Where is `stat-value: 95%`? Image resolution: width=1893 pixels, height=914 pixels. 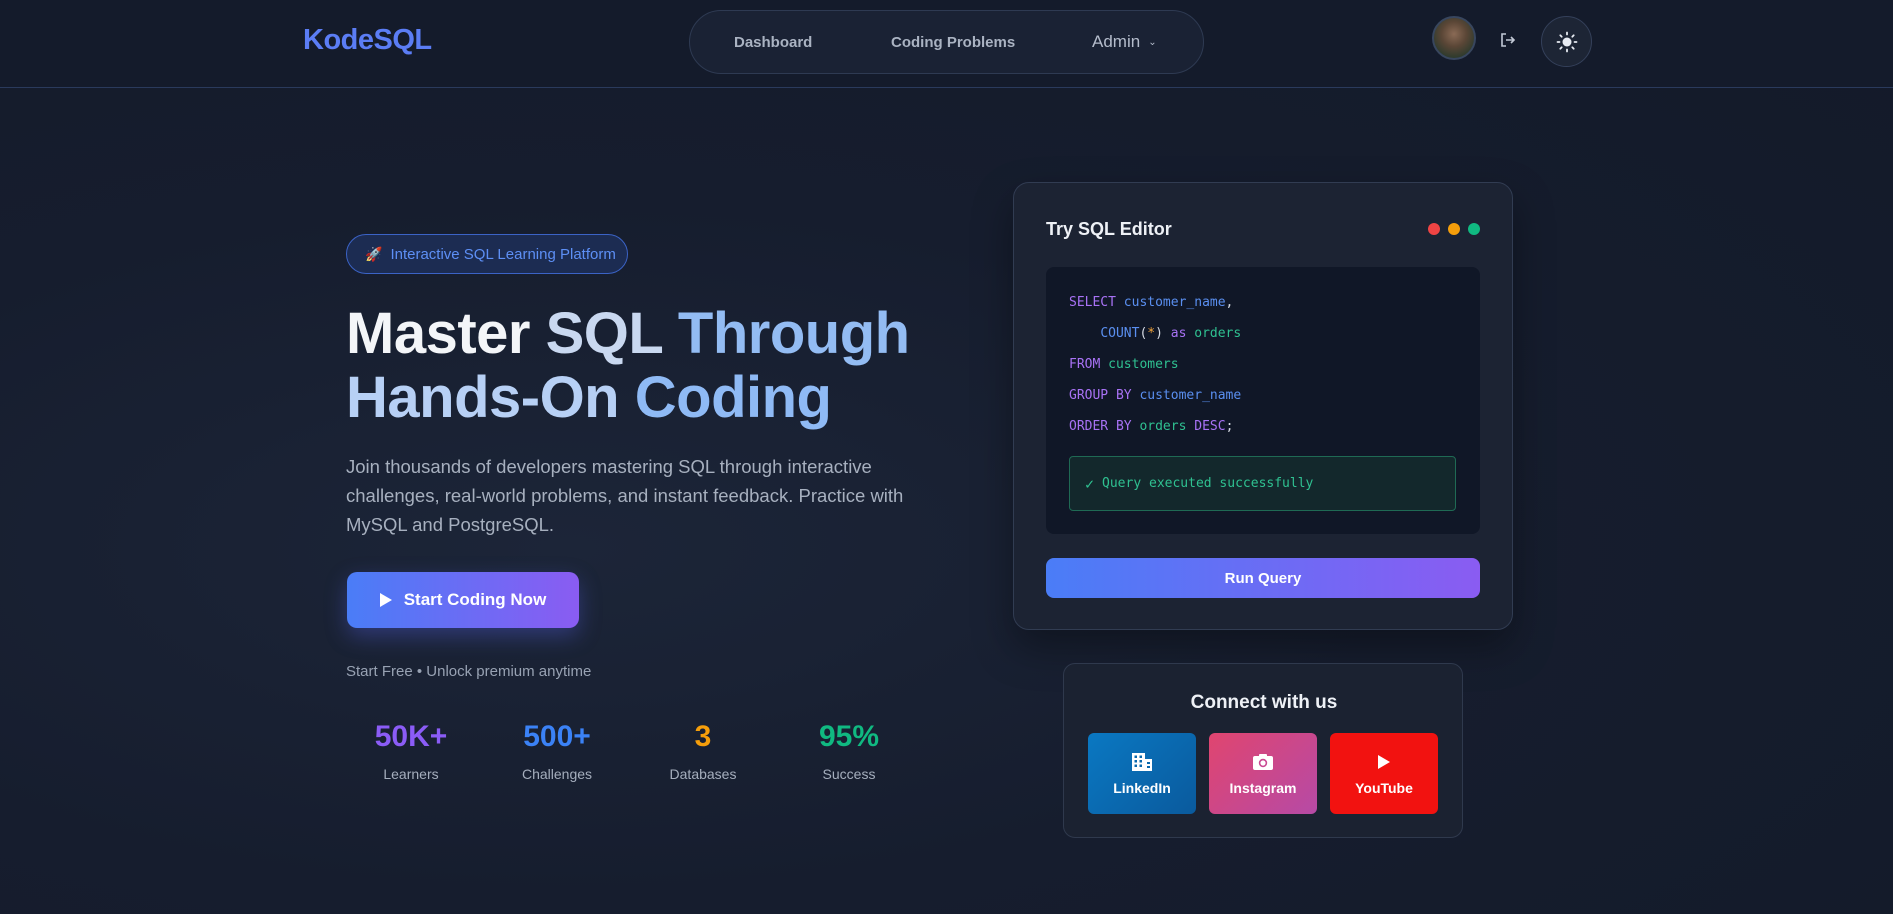 stat-value: 95% is located at coordinates (849, 736).